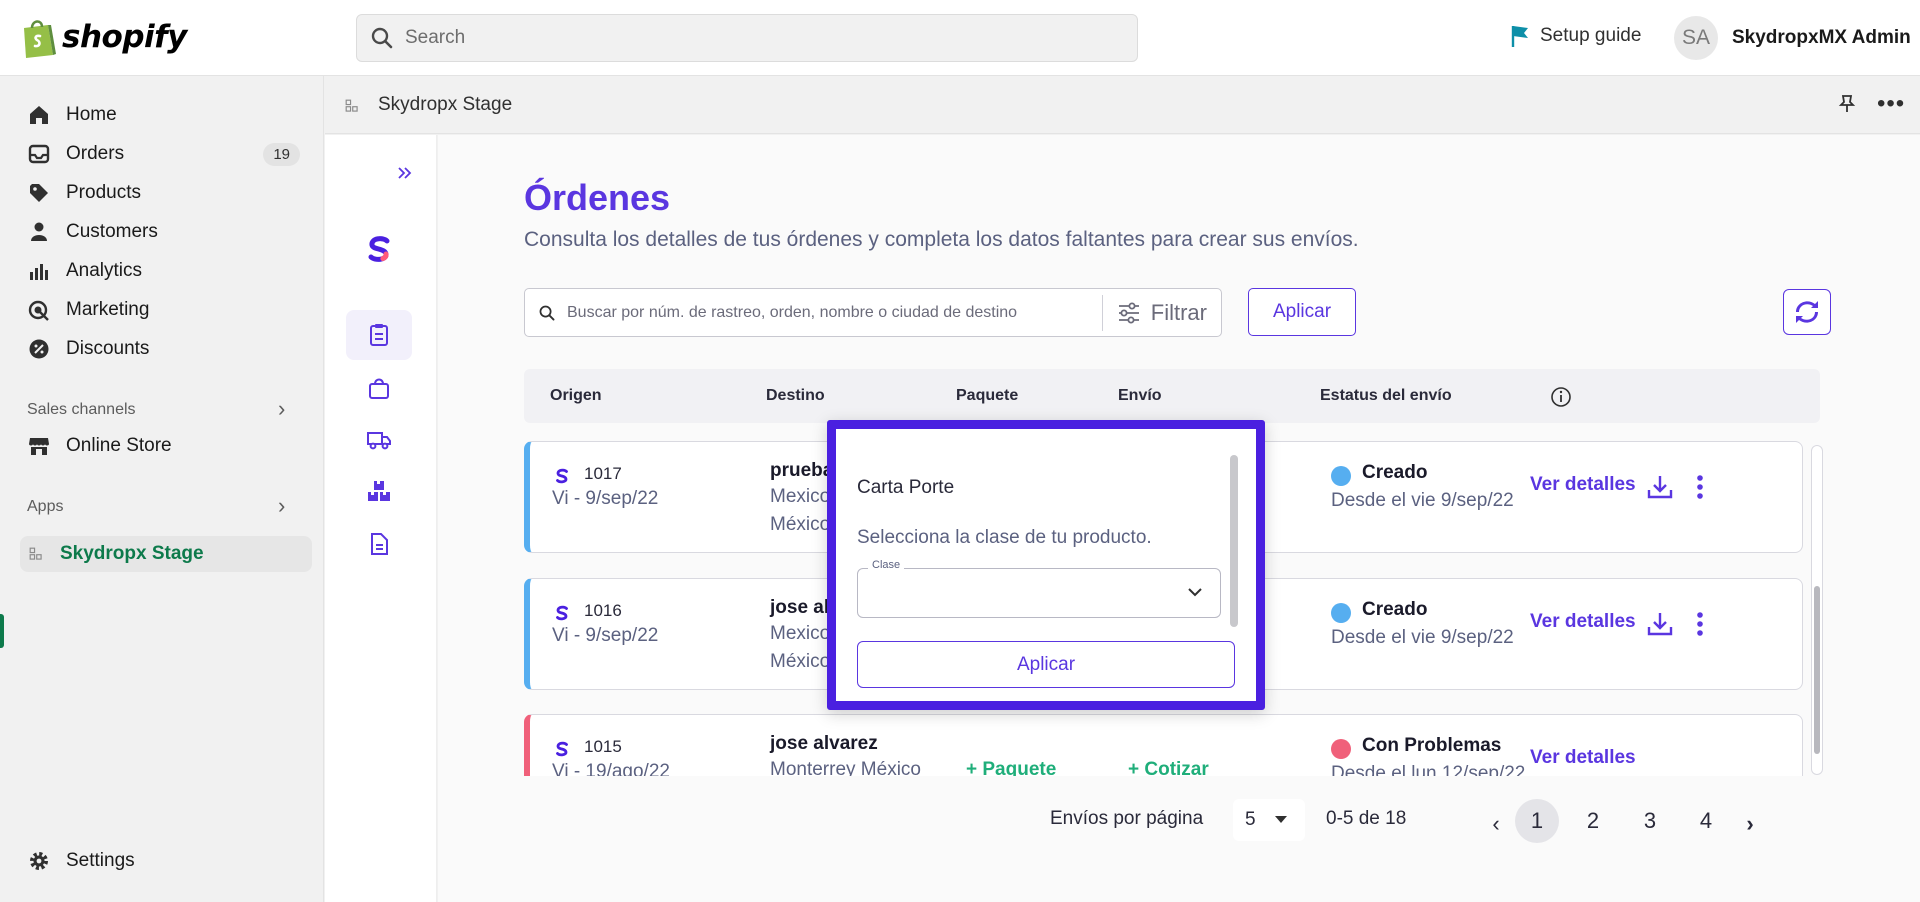  I want to click on sidebar-item-marketing: Marketing, so click(166, 310).